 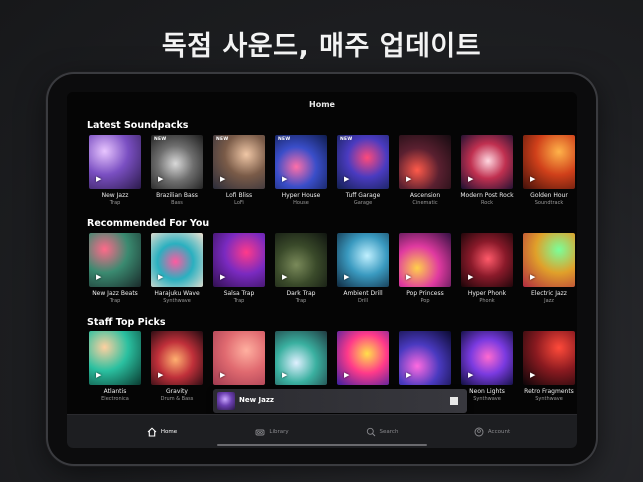 What do you see at coordinates (322, 431) in the screenshot?
I see `tab-bar: Home Library Search Account` at bounding box center [322, 431].